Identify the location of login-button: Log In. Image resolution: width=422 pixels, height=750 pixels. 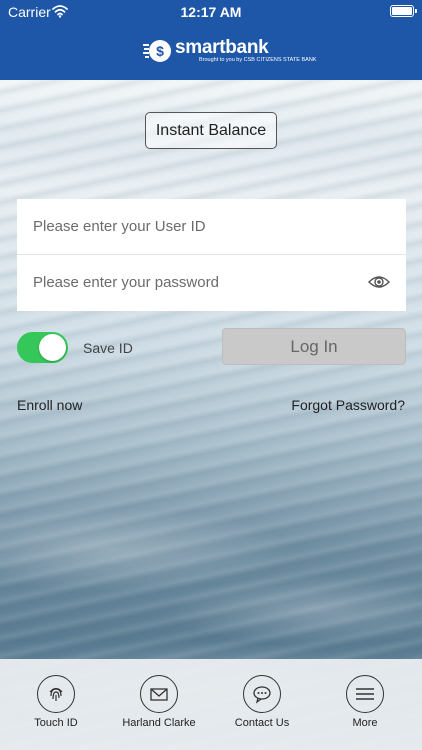
(314, 346).